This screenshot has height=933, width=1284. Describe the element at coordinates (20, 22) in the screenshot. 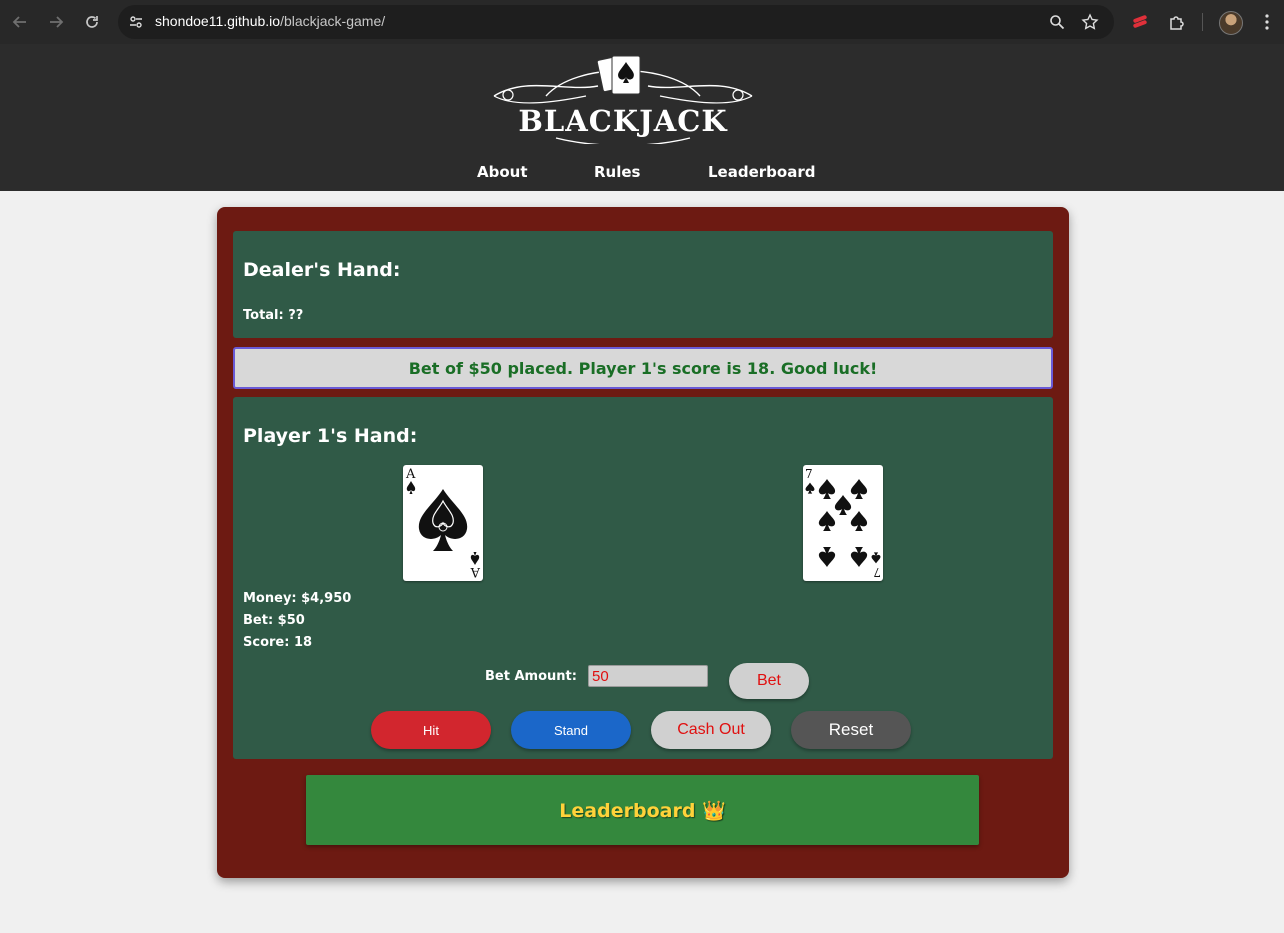

I see `back-arrow-icon` at that location.